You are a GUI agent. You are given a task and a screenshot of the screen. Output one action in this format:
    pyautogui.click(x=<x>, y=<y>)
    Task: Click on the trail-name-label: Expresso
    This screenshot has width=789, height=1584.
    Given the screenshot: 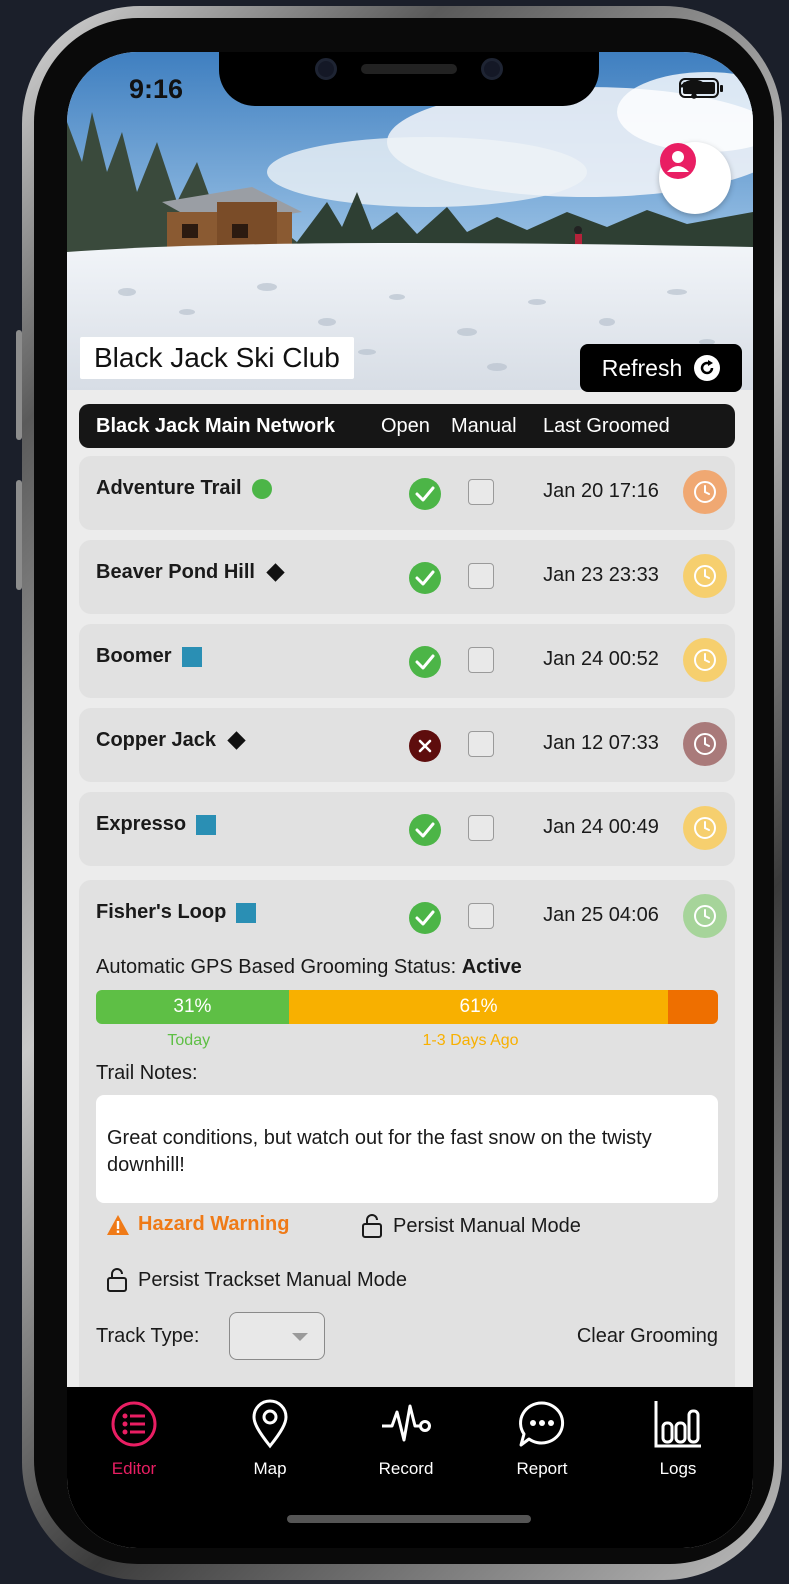 What is the action you would take?
    pyautogui.click(x=141, y=824)
    